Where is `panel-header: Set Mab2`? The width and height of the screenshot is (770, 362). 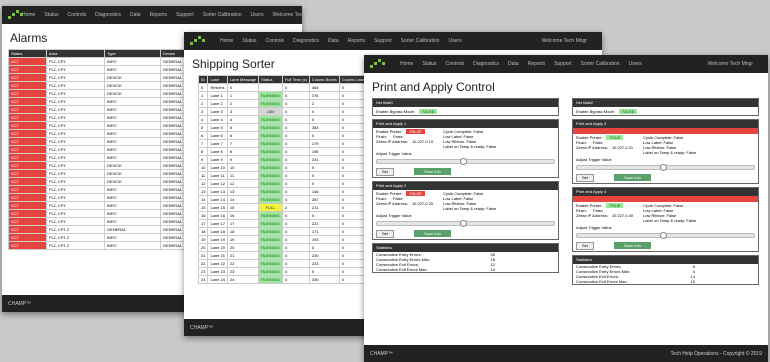 panel-header: Set Mab2 is located at coordinates (665, 103).